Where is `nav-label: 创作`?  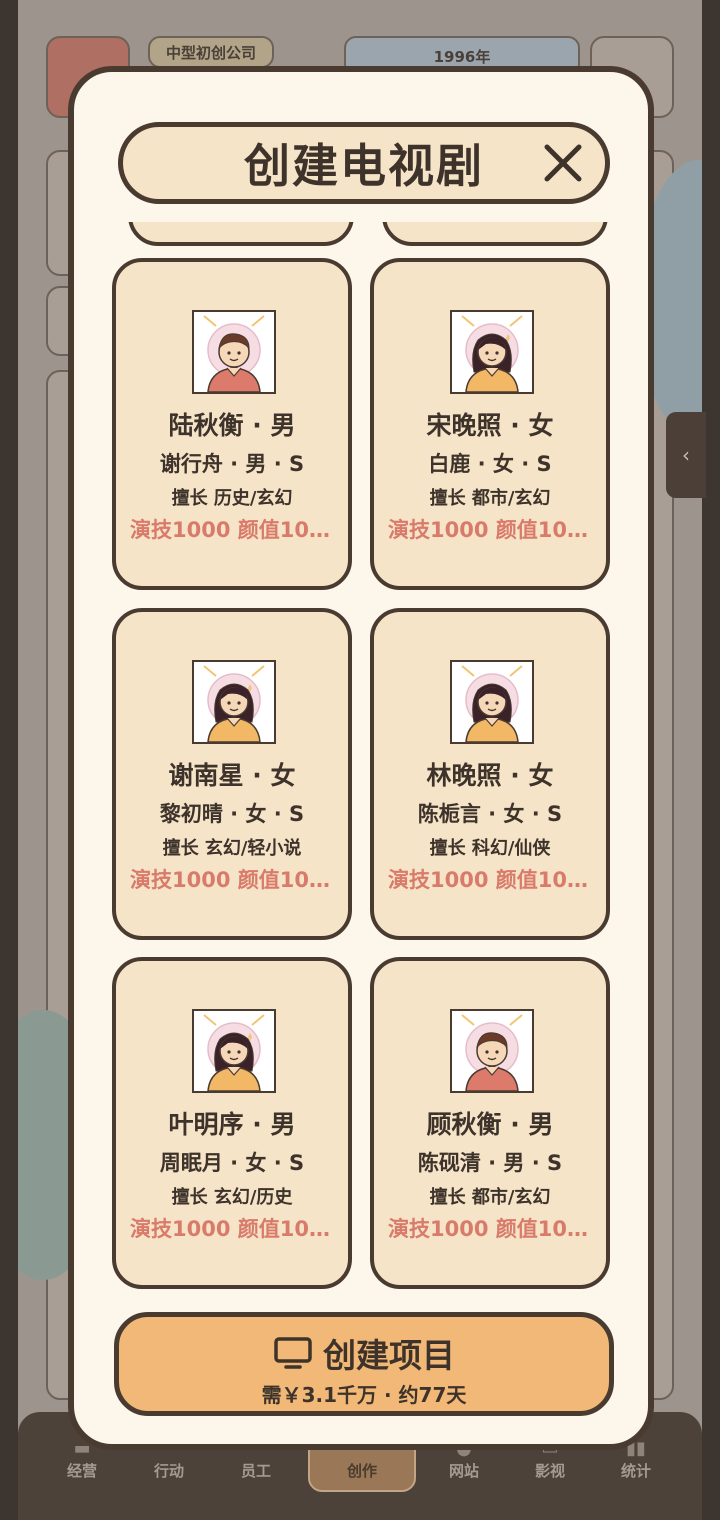
nav-label: 创作 is located at coordinates (361, 1471).